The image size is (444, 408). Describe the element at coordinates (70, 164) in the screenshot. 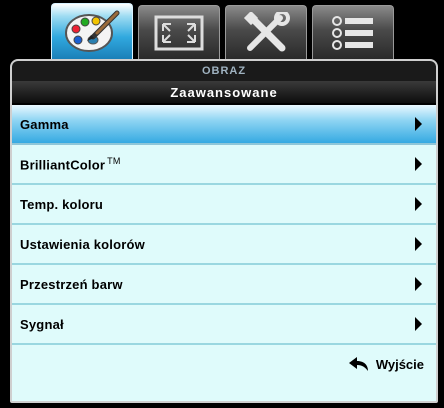

I see `menu-item-label: BrilliantColor TM` at that location.